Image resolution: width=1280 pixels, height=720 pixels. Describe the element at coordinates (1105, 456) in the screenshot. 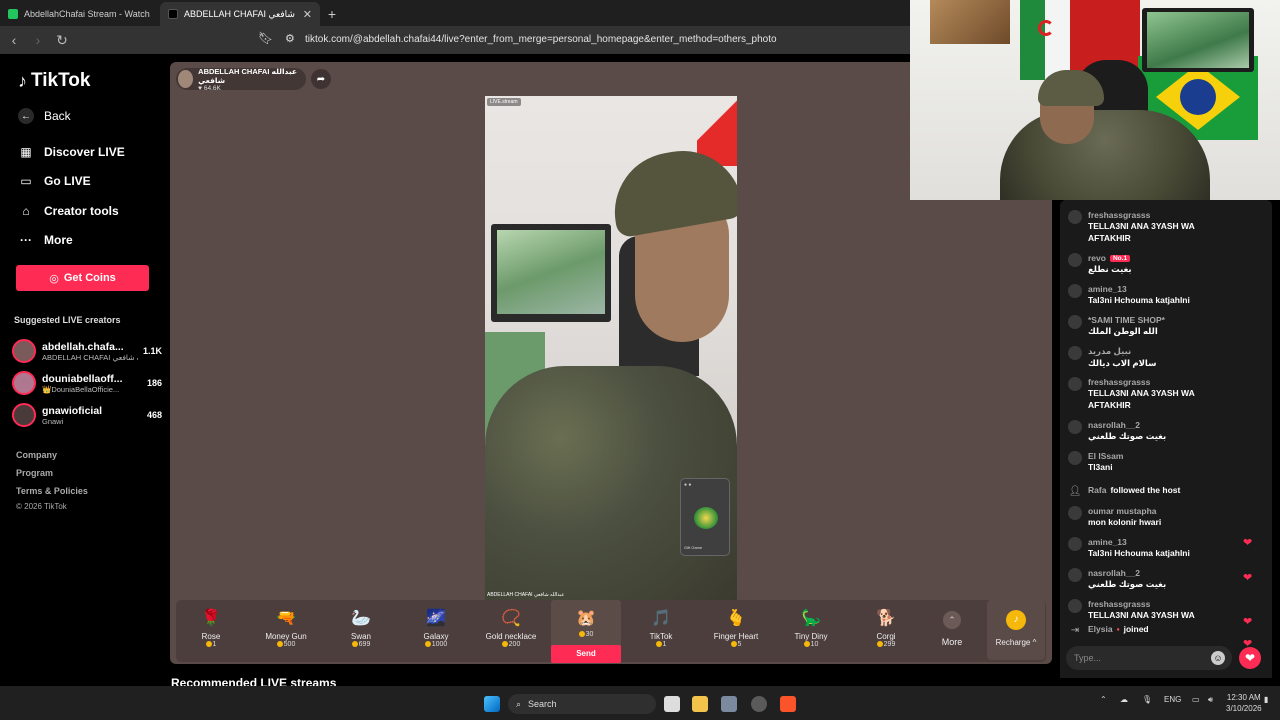

I see `chat-user: El ISsam` at that location.